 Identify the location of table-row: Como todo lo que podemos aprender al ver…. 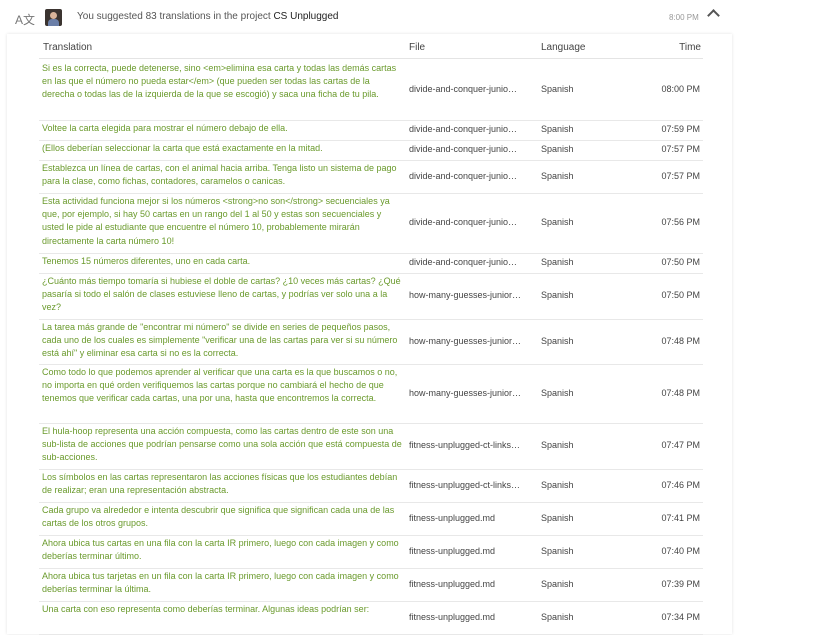
(371, 394).